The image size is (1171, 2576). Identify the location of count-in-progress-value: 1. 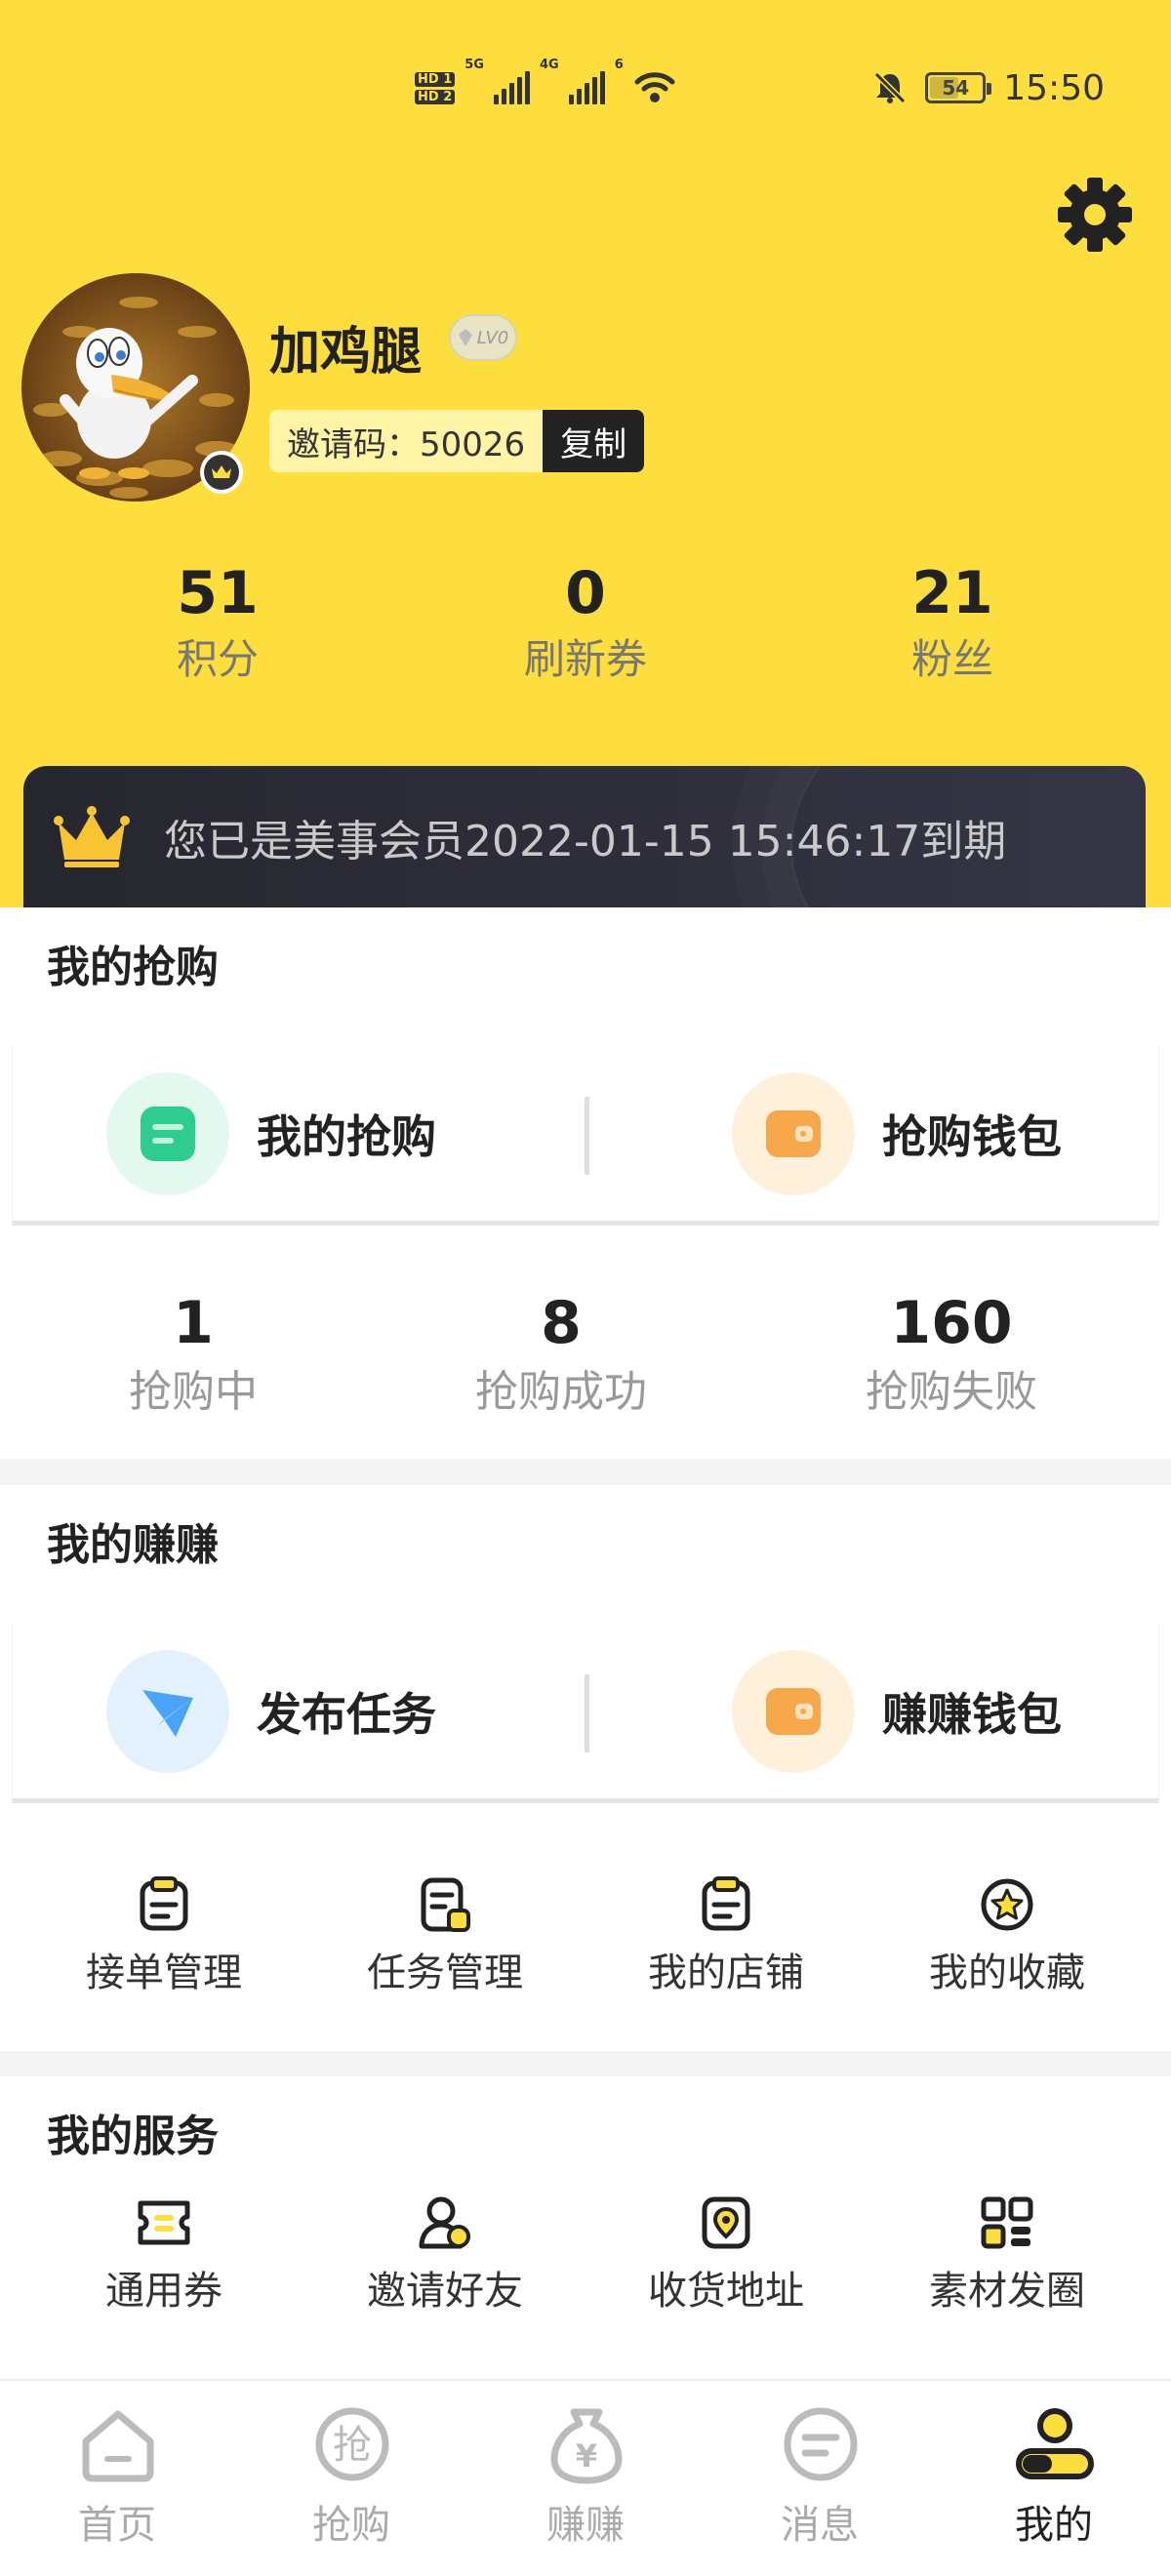
(193, 1323).